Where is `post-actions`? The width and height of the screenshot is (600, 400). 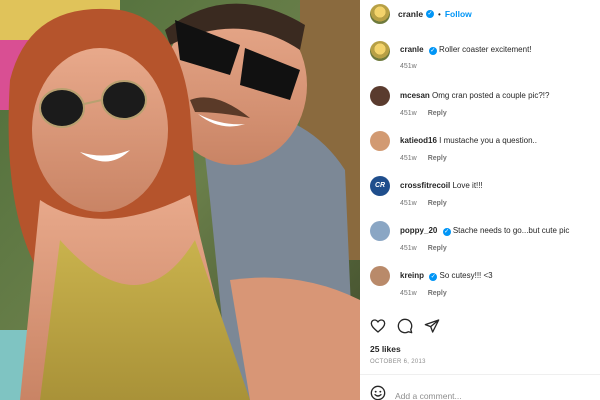
post-actions is located at coordinates (405, 326).